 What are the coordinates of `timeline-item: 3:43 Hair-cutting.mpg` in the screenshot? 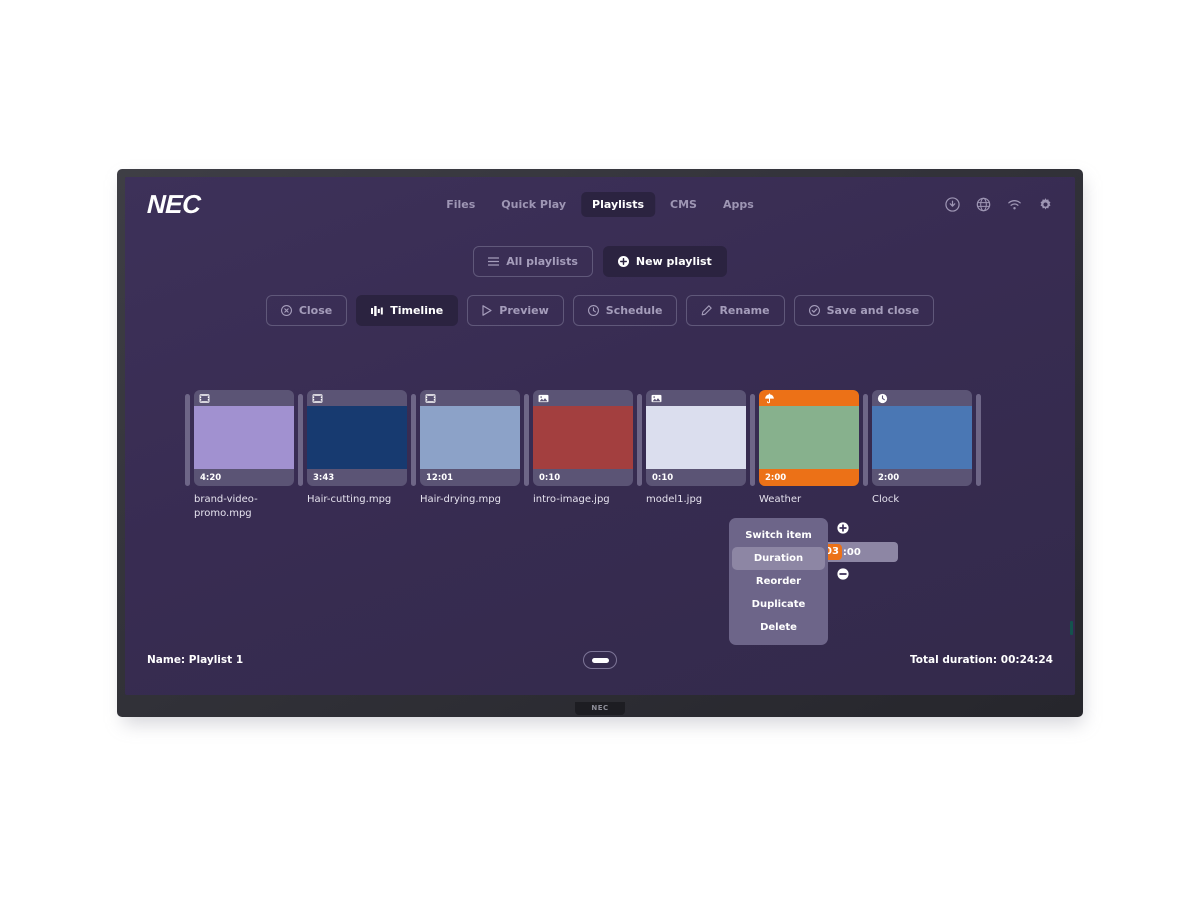 It's located at (357, 448).